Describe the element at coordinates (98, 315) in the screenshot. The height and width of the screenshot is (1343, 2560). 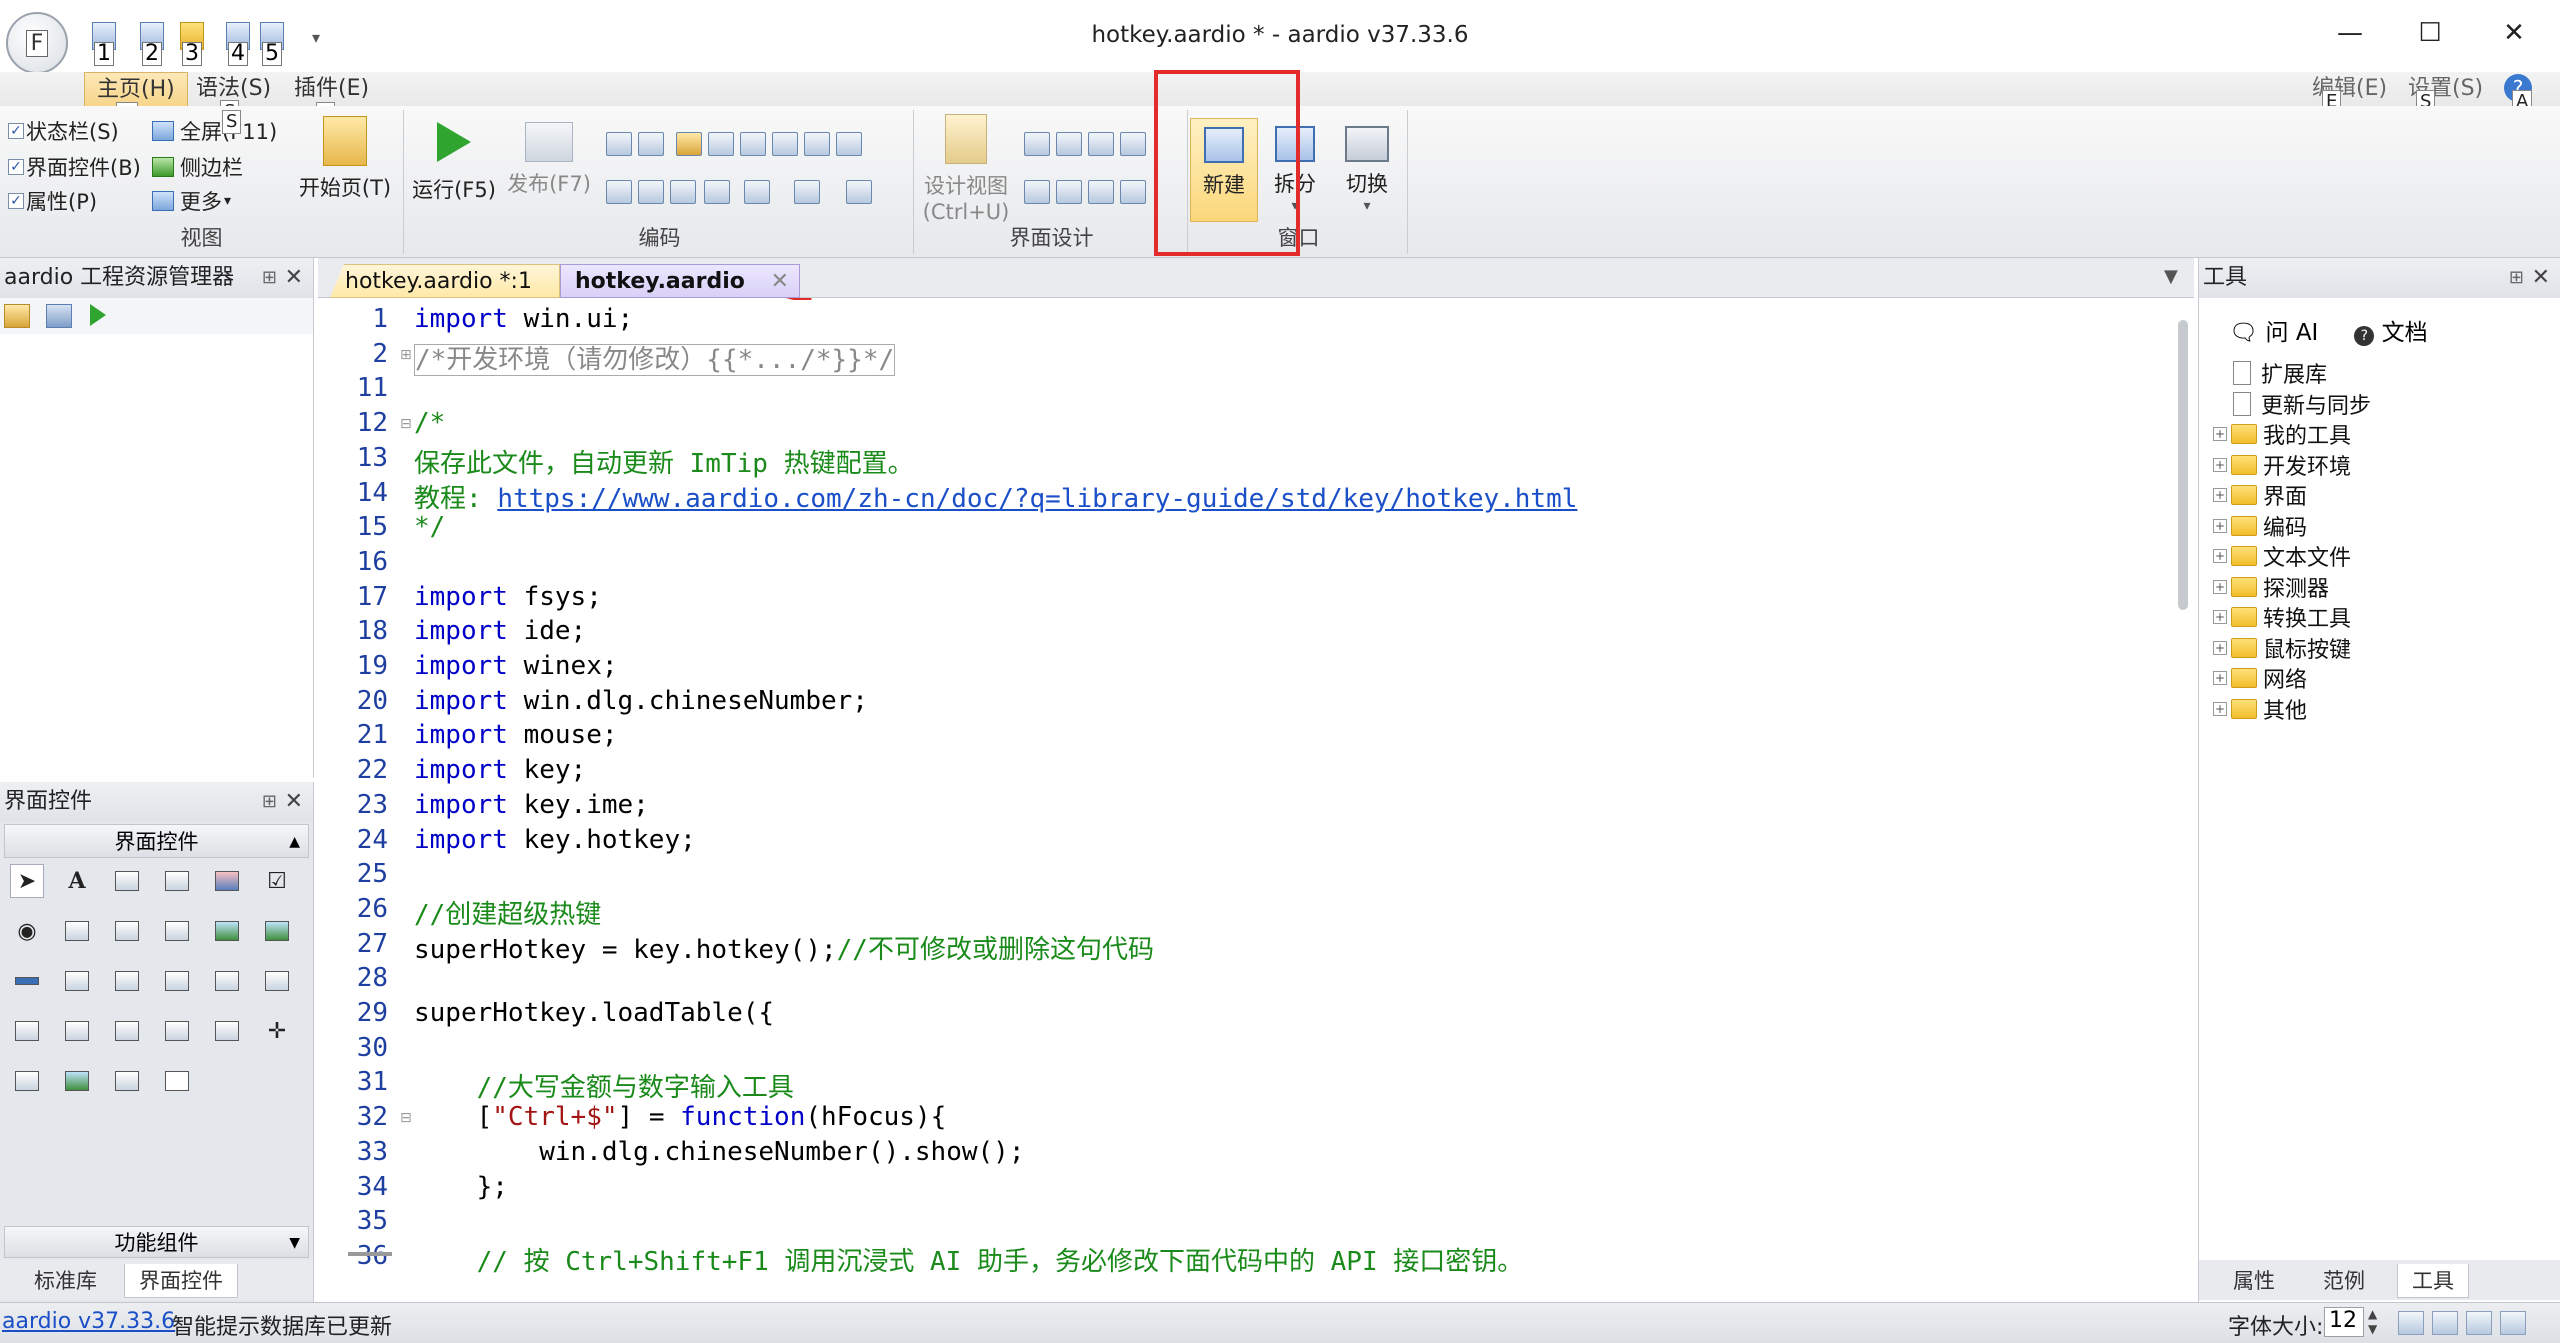
I see `run-project-icon` at that location.